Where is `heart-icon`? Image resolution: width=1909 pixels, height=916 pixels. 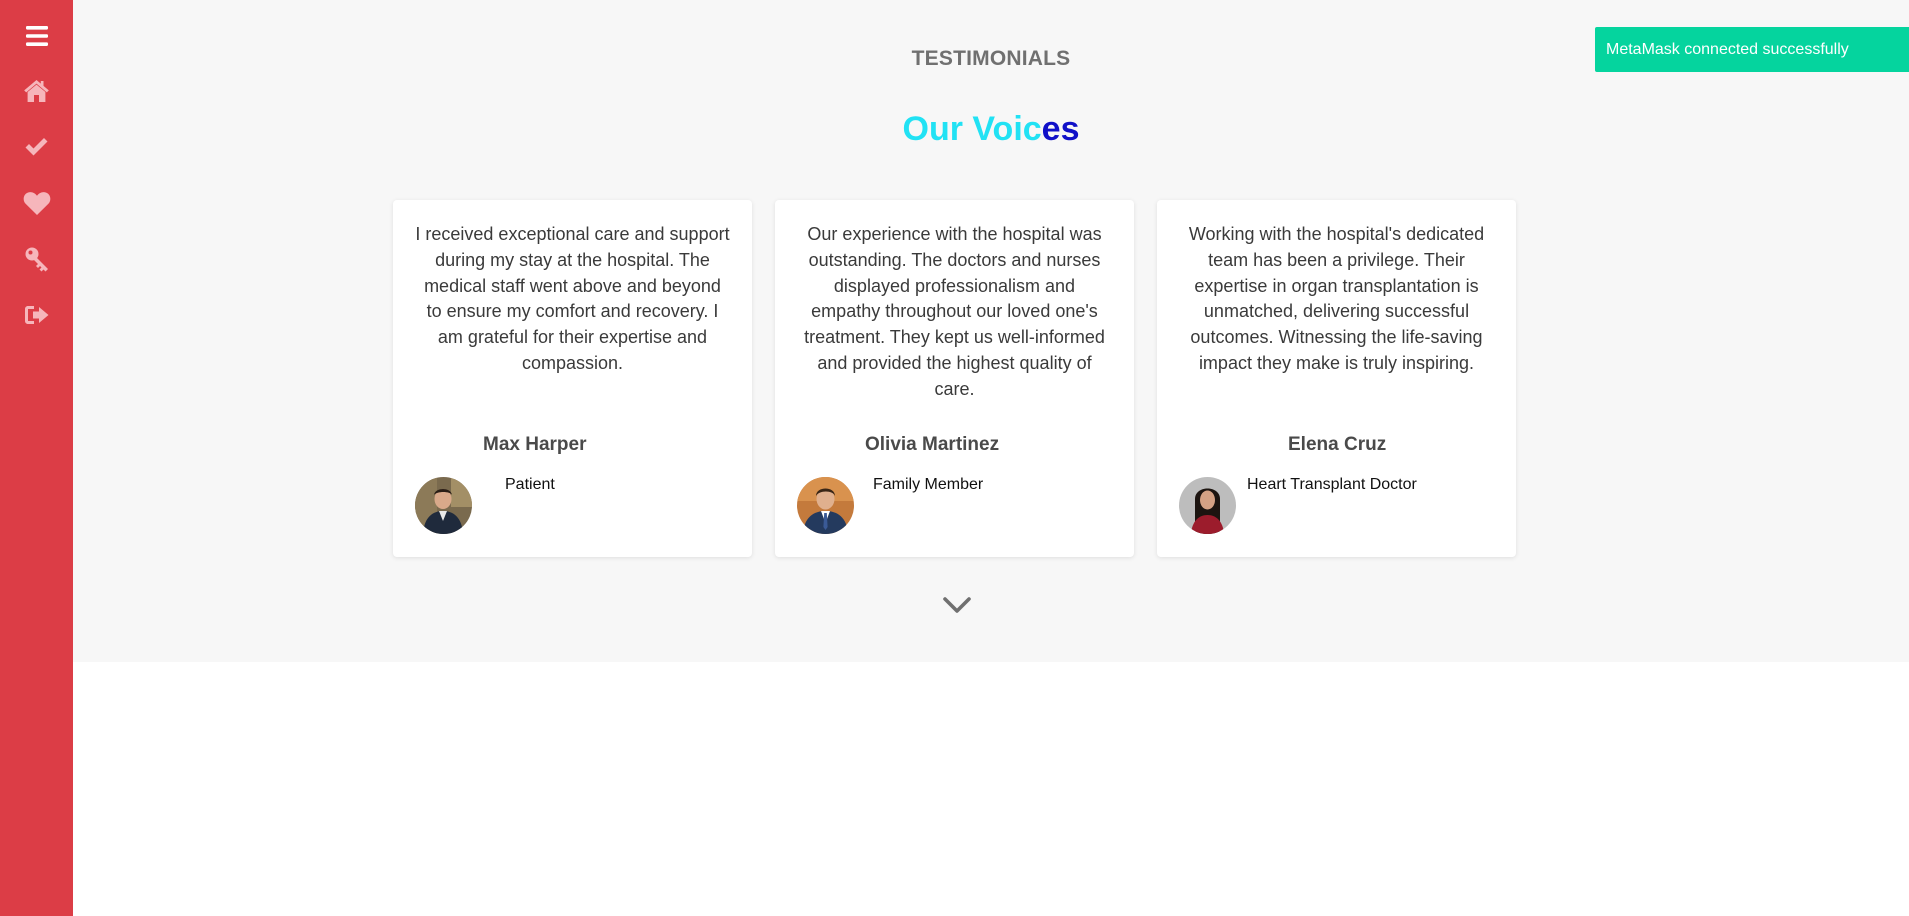 heart-icon is located at coordinates (36, 203).